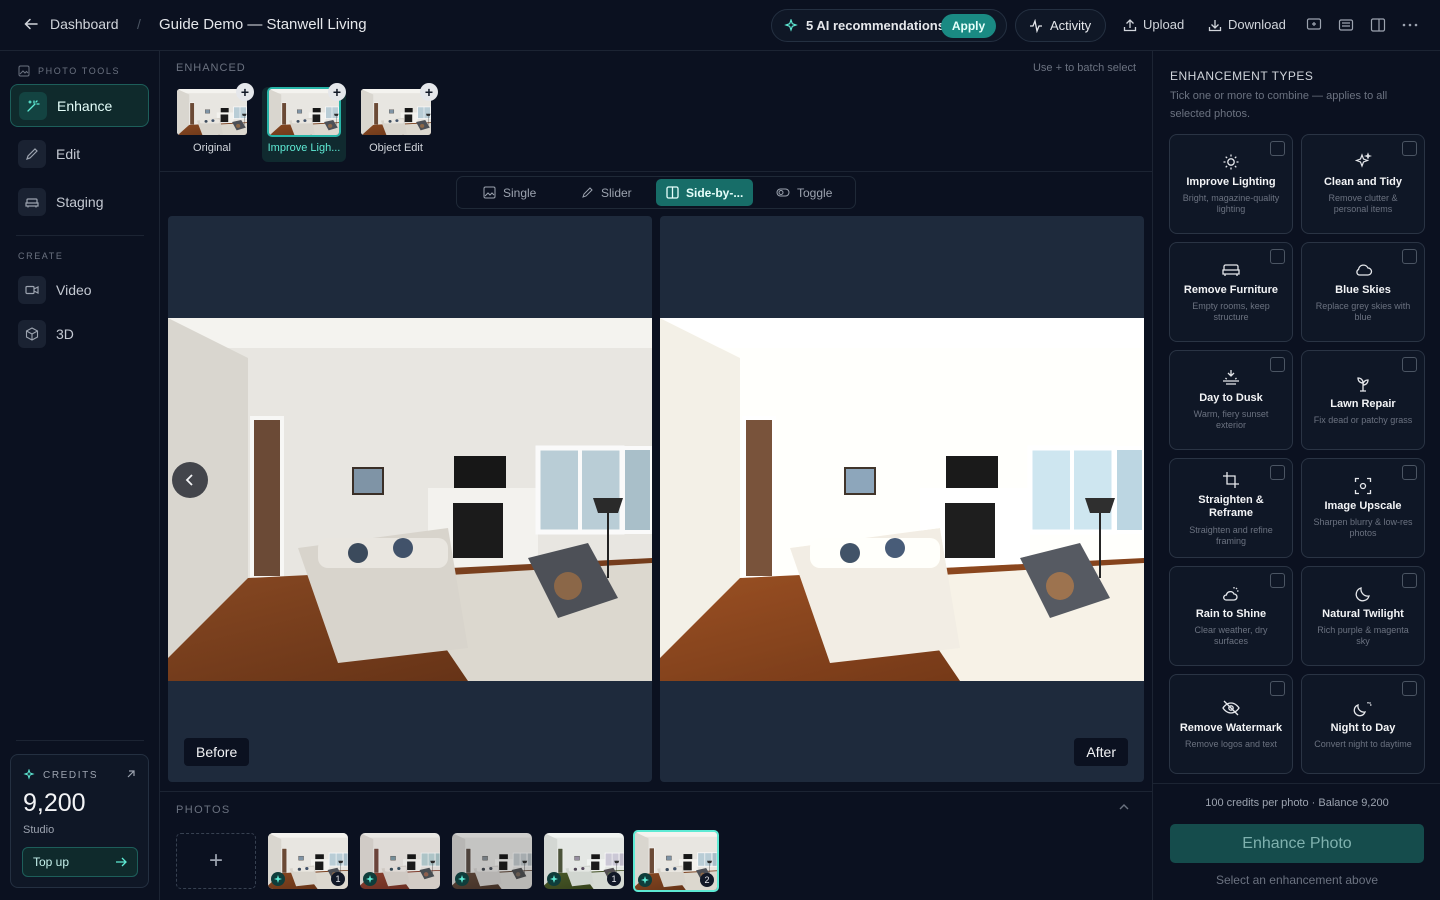  I want to click on panel-toggle-icon, so click(1378, 25).